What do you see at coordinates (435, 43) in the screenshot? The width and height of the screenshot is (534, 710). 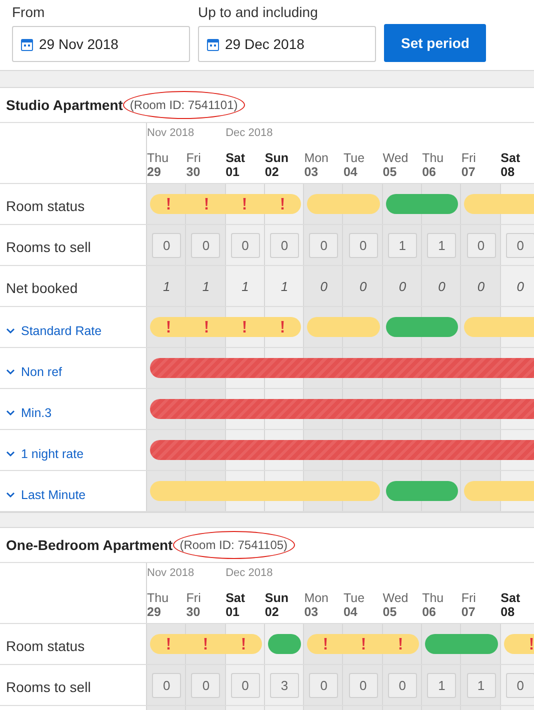 I see `set-period-button: Set period` at bounding box center [435, 43].